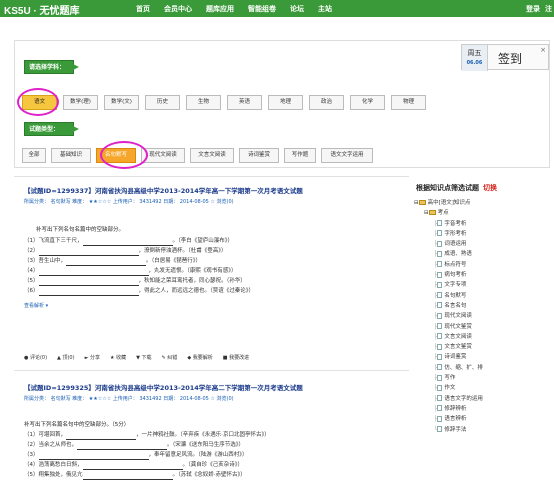 This screenshot has width=554, height=504. Describe the element at coordinates (118, 357) in the screenshot. I see `favorite-button: ★ 收藏` at that location.